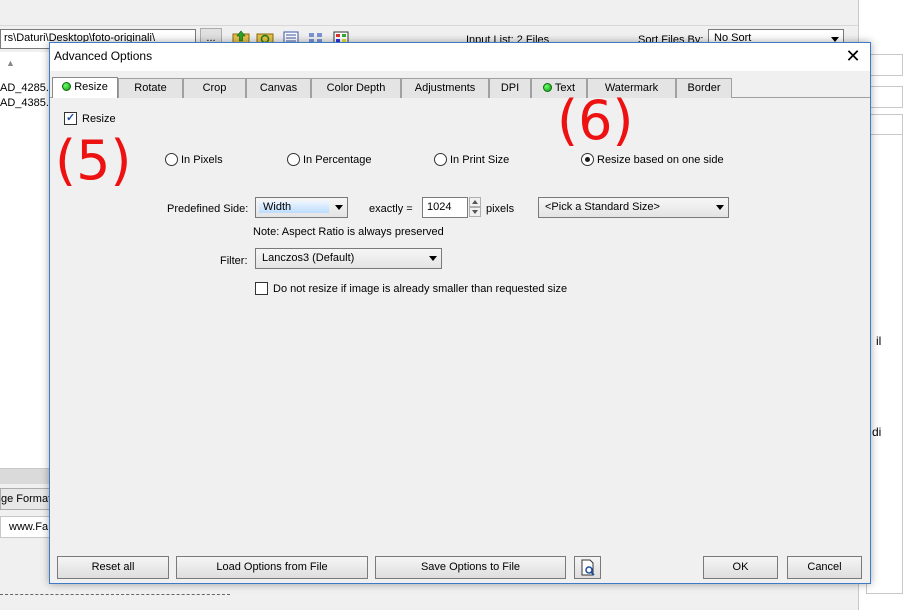 The image size is (903, 610). What do you see at coordinates (480, 160) in the screenshot?
I see `mode-in-print-size-label: In Print Size` at bounding box center [480, 160].